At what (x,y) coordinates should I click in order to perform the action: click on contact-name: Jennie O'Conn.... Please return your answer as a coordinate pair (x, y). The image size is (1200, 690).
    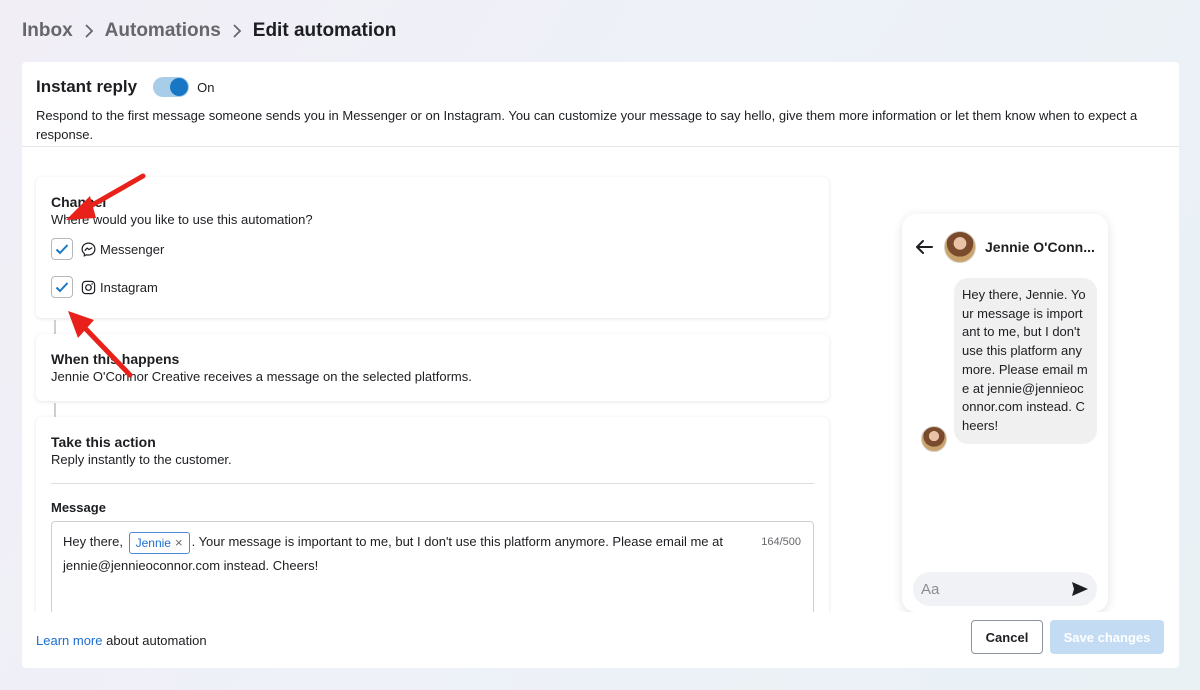
    Looking at the image, I should click on (1040, 247).